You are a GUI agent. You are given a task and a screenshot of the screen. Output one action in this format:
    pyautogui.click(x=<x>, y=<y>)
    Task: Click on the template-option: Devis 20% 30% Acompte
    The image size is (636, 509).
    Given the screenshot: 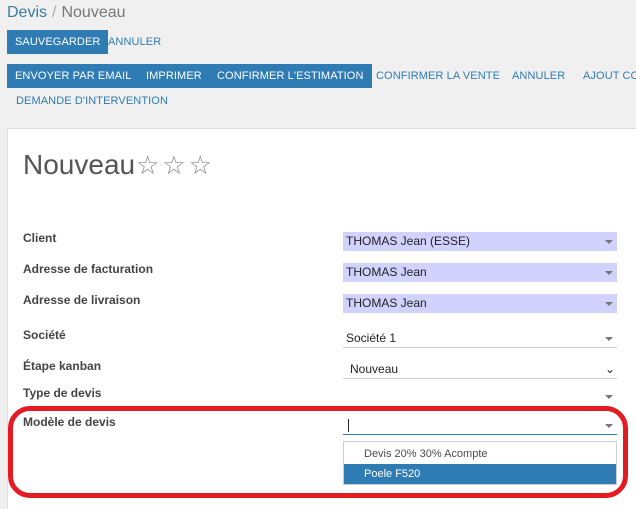 What is the action you would take?
    pyautogui.click(x=480, y=454)
    